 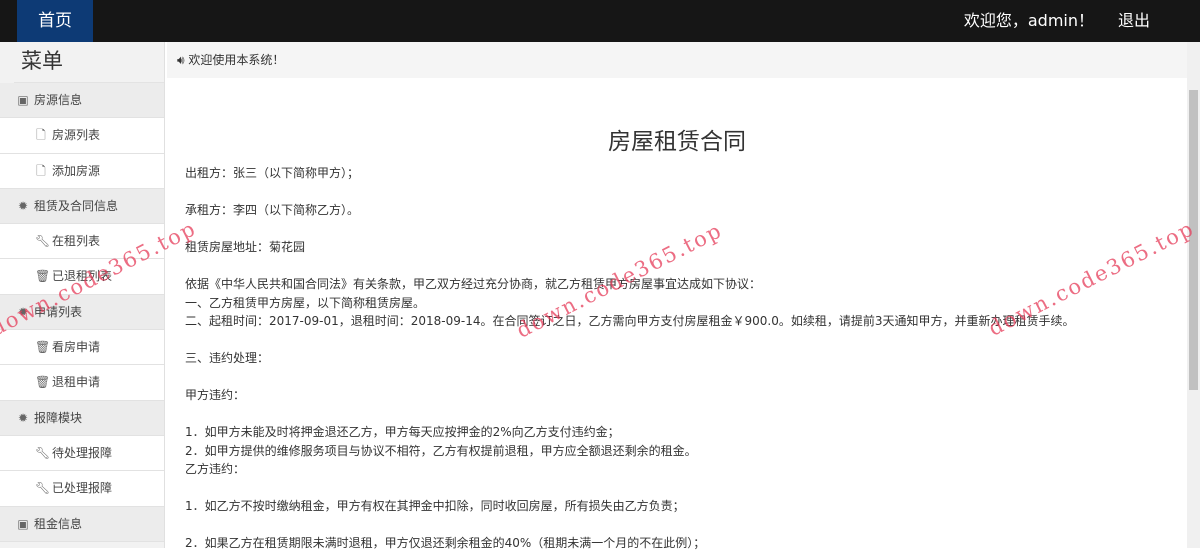 I want to click on contract-line: 乙方违约：, so click(x=215, y=469).